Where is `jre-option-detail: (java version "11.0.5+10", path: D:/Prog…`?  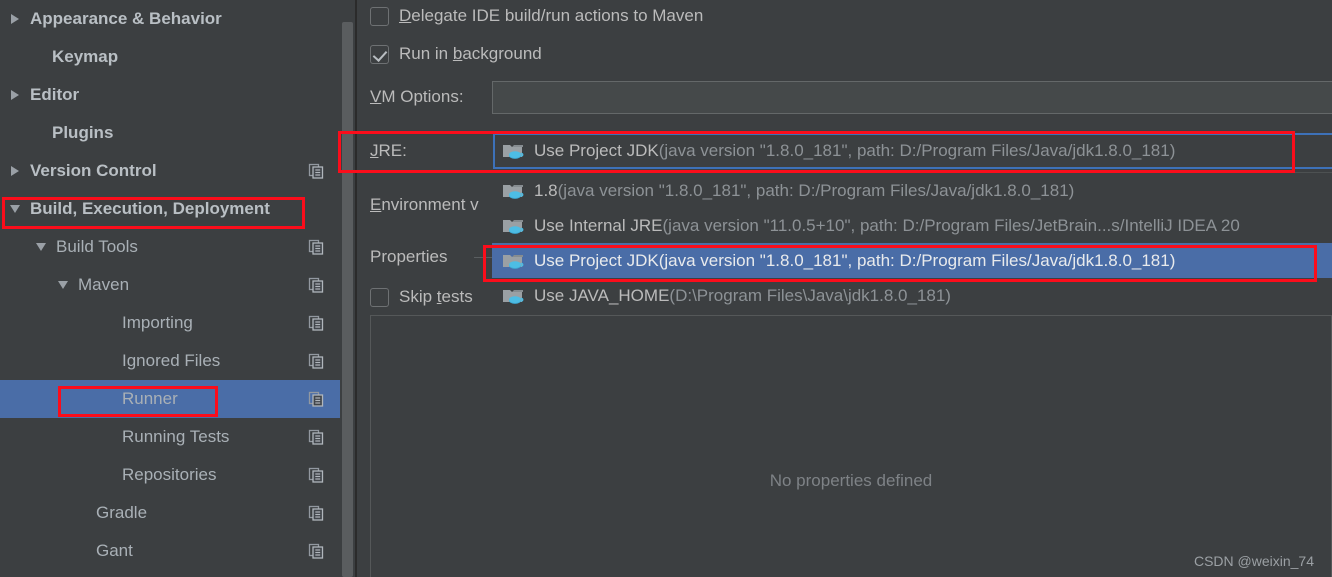 jre-option-detail: (java version "11.0.5+10", path: D:/Prog… is located at coordinates (951, 225).